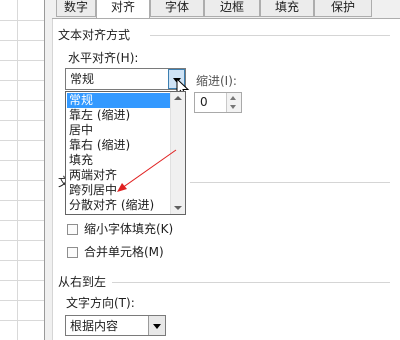 This screenshot has height=340, width=400. I want to click on shrink-to-fit-checkbox, so click(72, 229).